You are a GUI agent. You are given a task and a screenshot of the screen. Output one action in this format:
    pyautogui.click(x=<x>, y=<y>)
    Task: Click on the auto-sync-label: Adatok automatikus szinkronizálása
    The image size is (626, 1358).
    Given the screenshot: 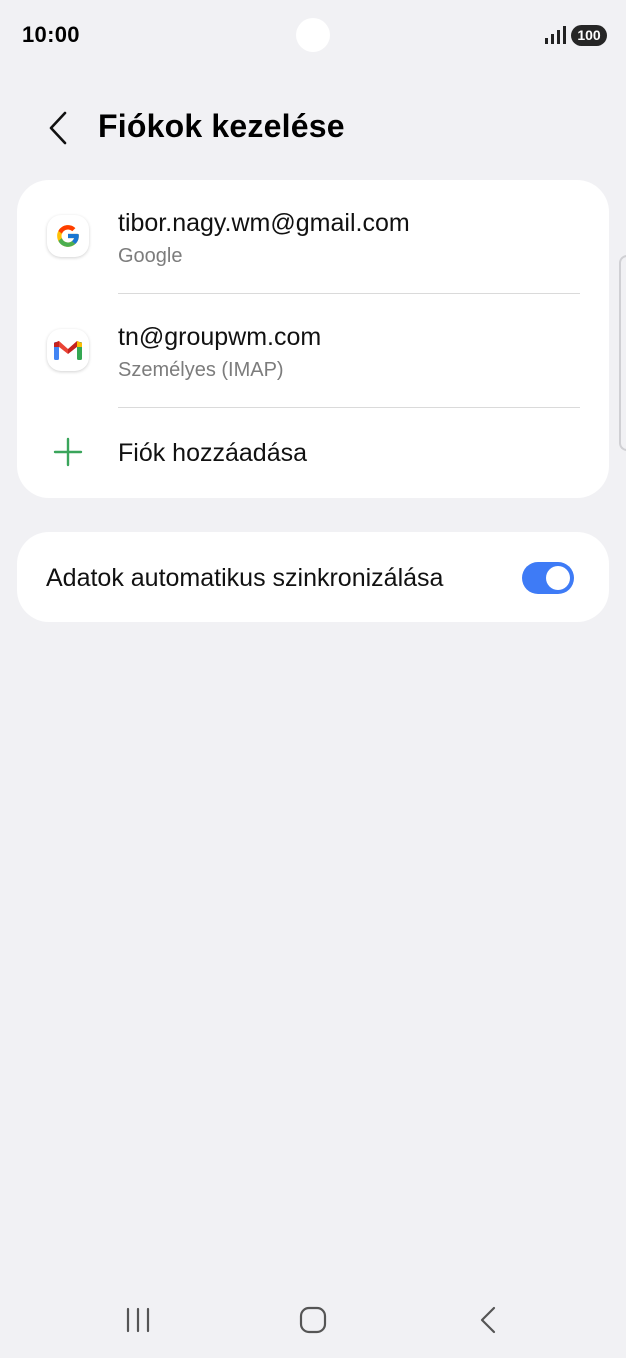 What is the action you would take?
    pyautogui.click(x=245, y=578)
    